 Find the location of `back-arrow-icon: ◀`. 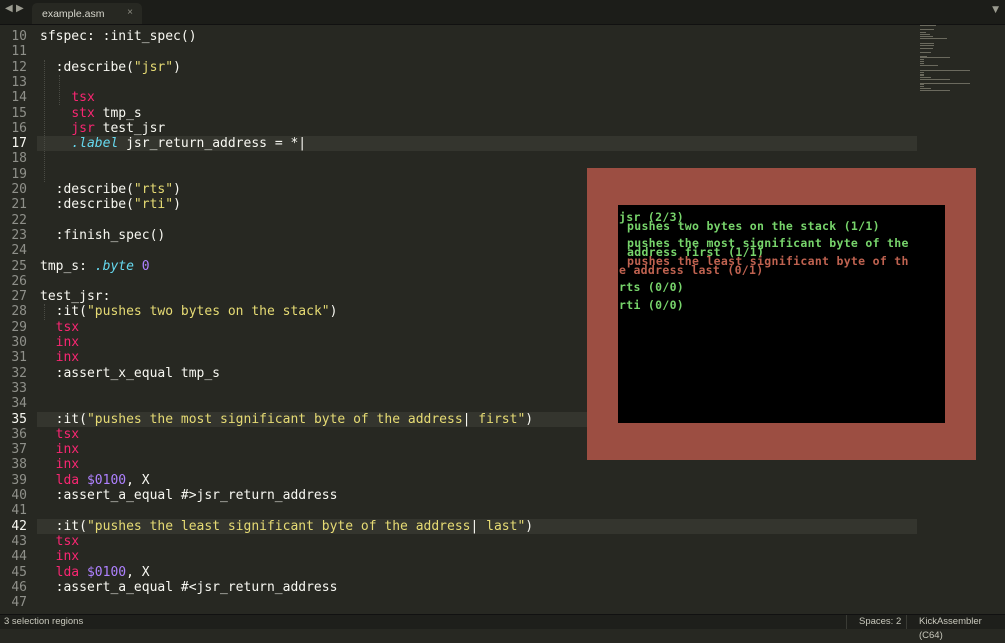

back-arrow-icon: ◀ is located at coordinates (9, 8).